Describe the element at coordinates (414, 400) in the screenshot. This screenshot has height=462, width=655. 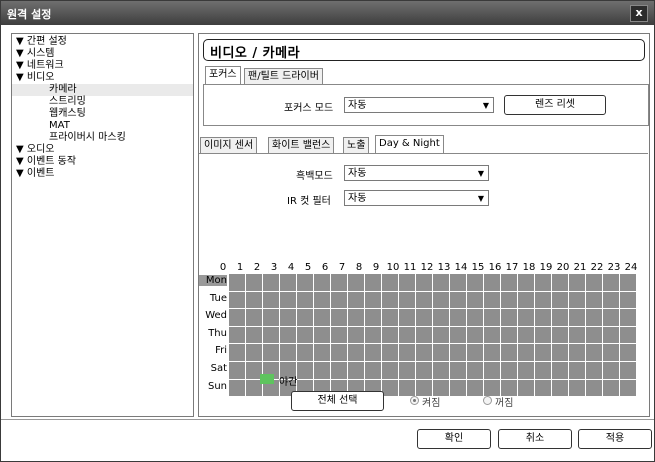
I see `radio-on` at that location.